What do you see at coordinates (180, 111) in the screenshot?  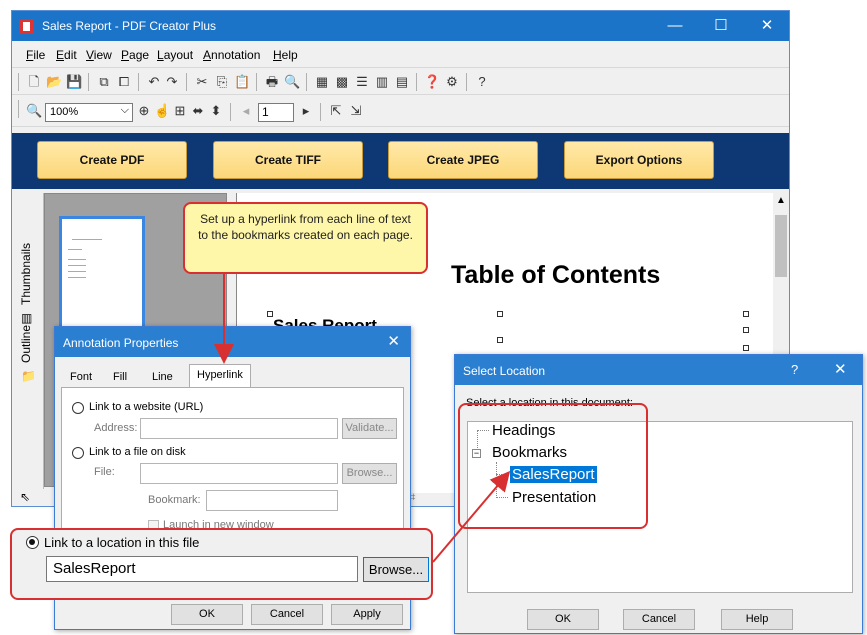 I see `fit-page-icon: ⊞` at bounding box center [180, 111].